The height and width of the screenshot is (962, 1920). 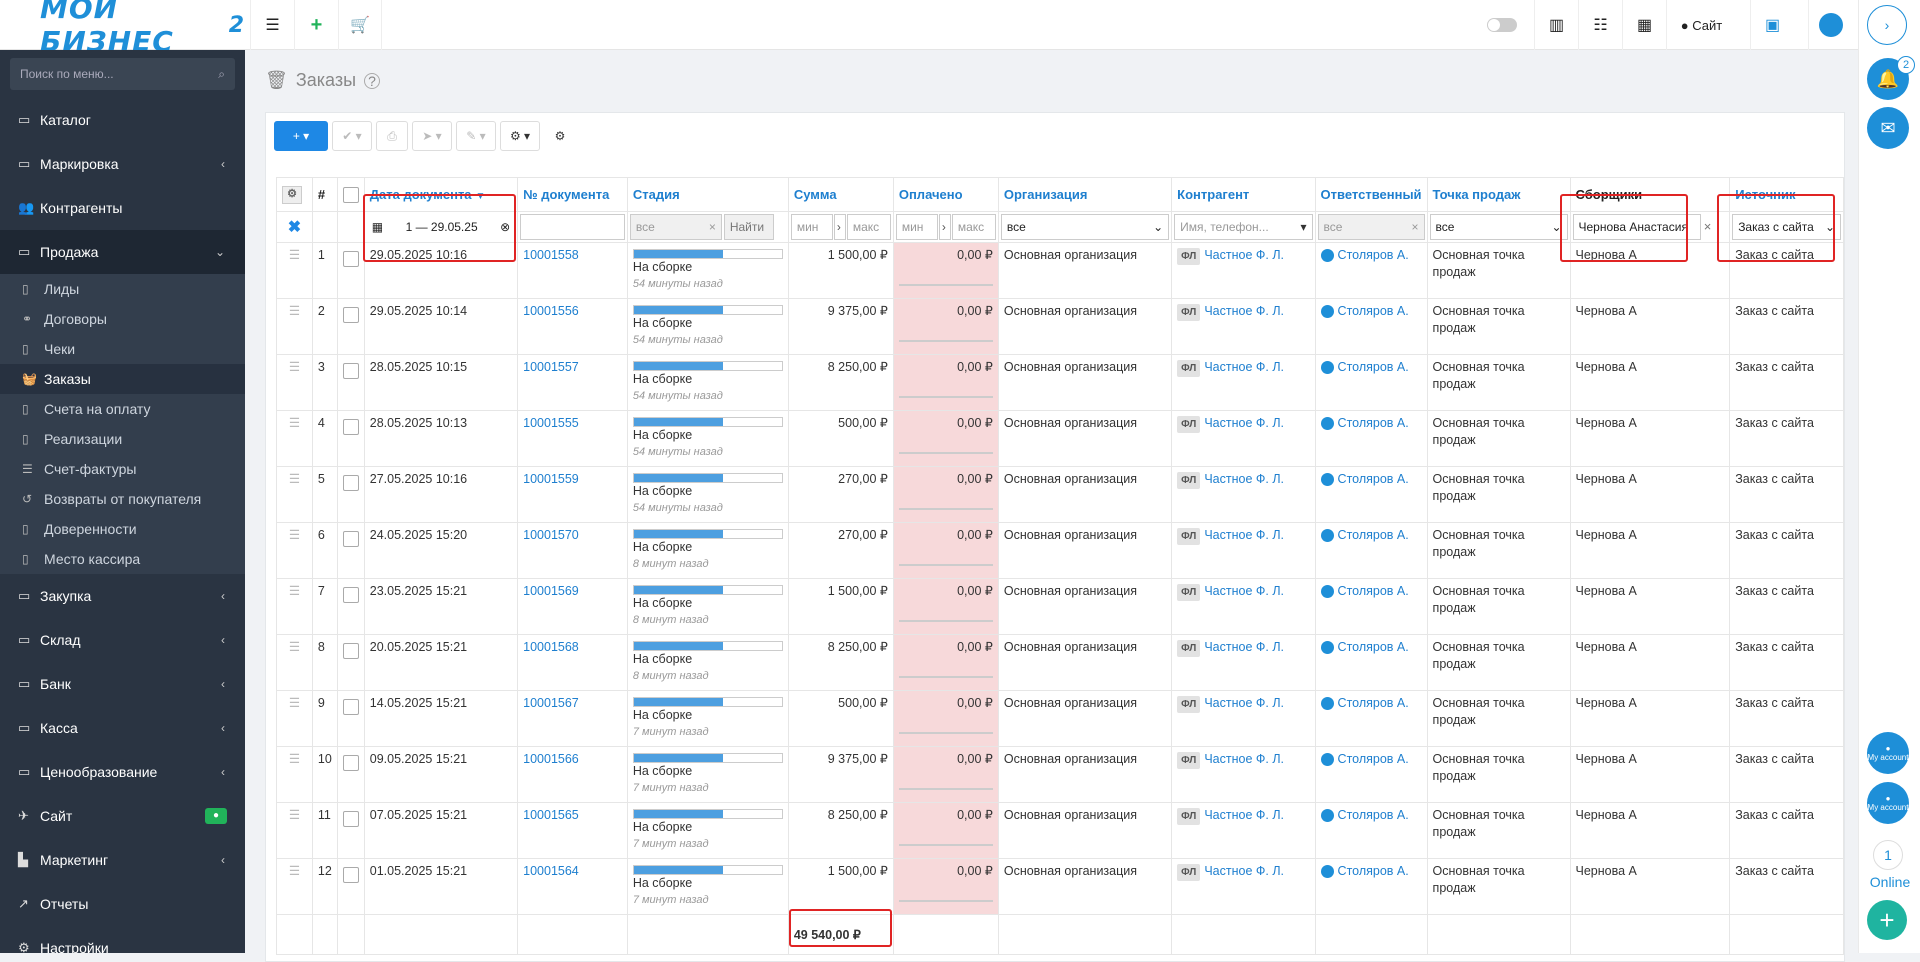 I want to click on sidebar-subitem: ▯ Доверенности, so click(x=122, y=529).